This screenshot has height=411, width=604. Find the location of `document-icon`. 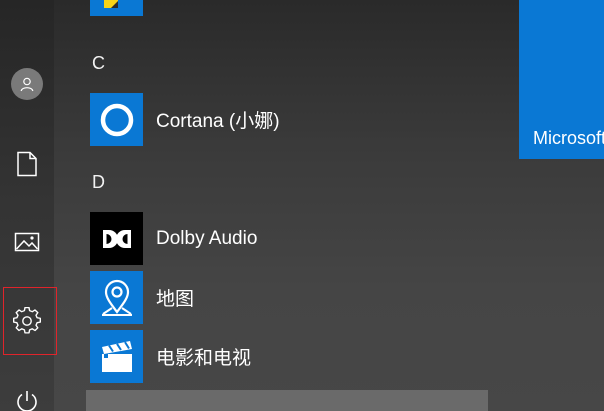

document-icon is located at coordinates (27, 164).